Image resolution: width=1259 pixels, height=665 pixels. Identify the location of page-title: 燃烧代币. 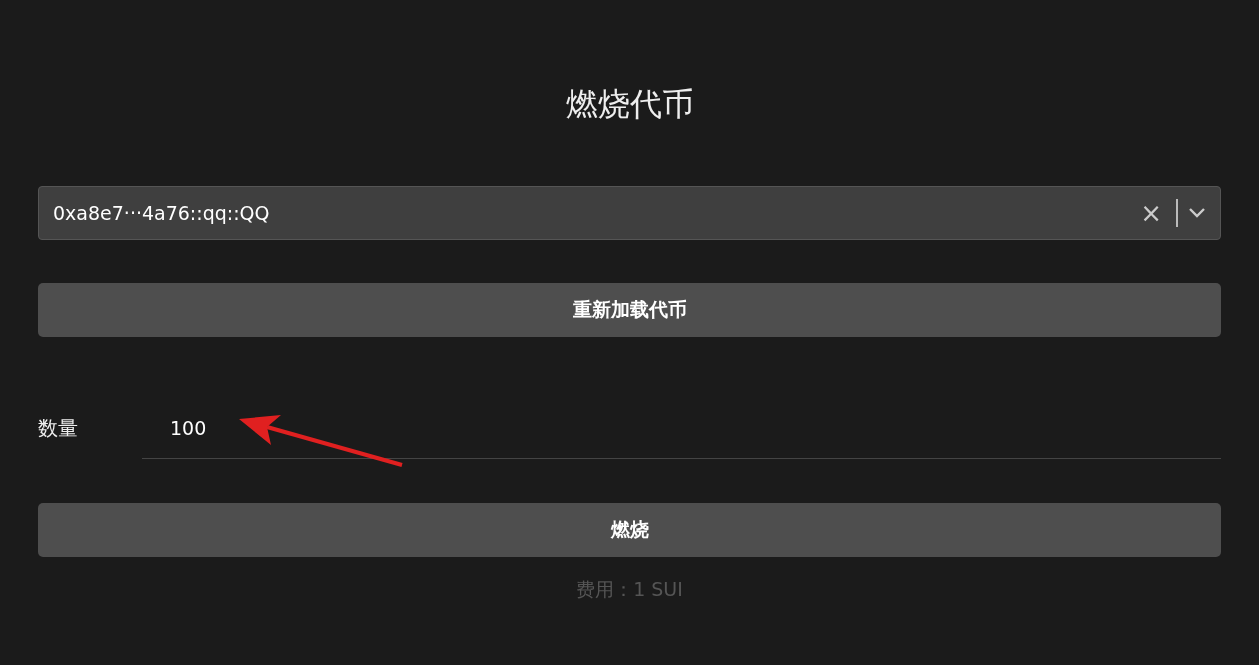
(629, 104).